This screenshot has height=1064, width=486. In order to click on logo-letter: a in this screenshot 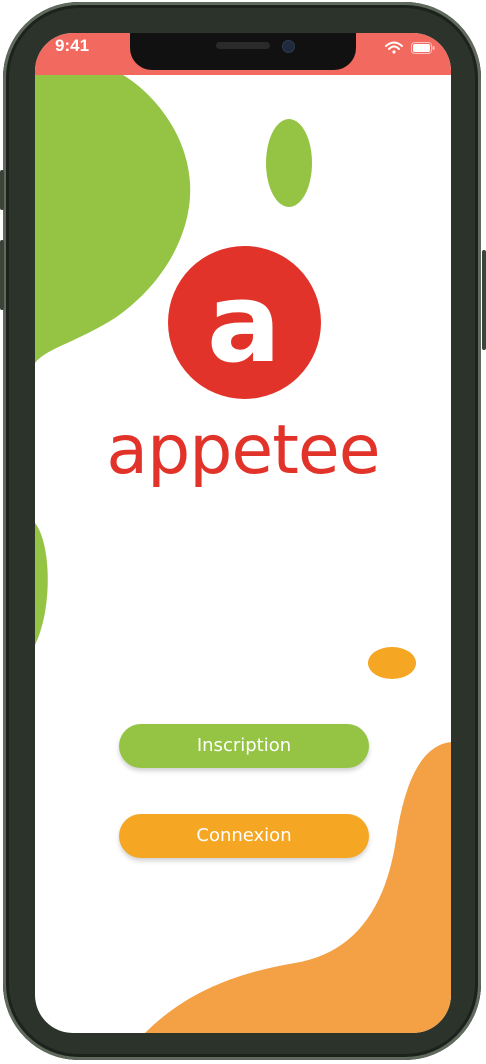, I will do `click(244, 323)`.